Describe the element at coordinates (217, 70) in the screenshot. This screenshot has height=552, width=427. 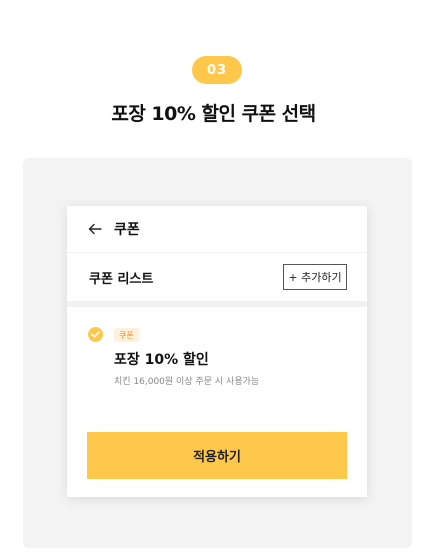
I see `step-badge: 03` at that location.